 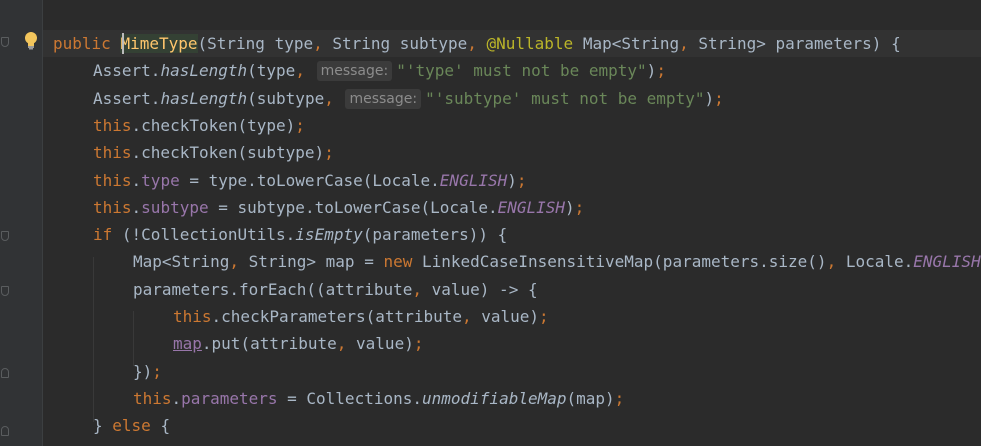 I want to click on indent-guide, so click(x=93, y=339).